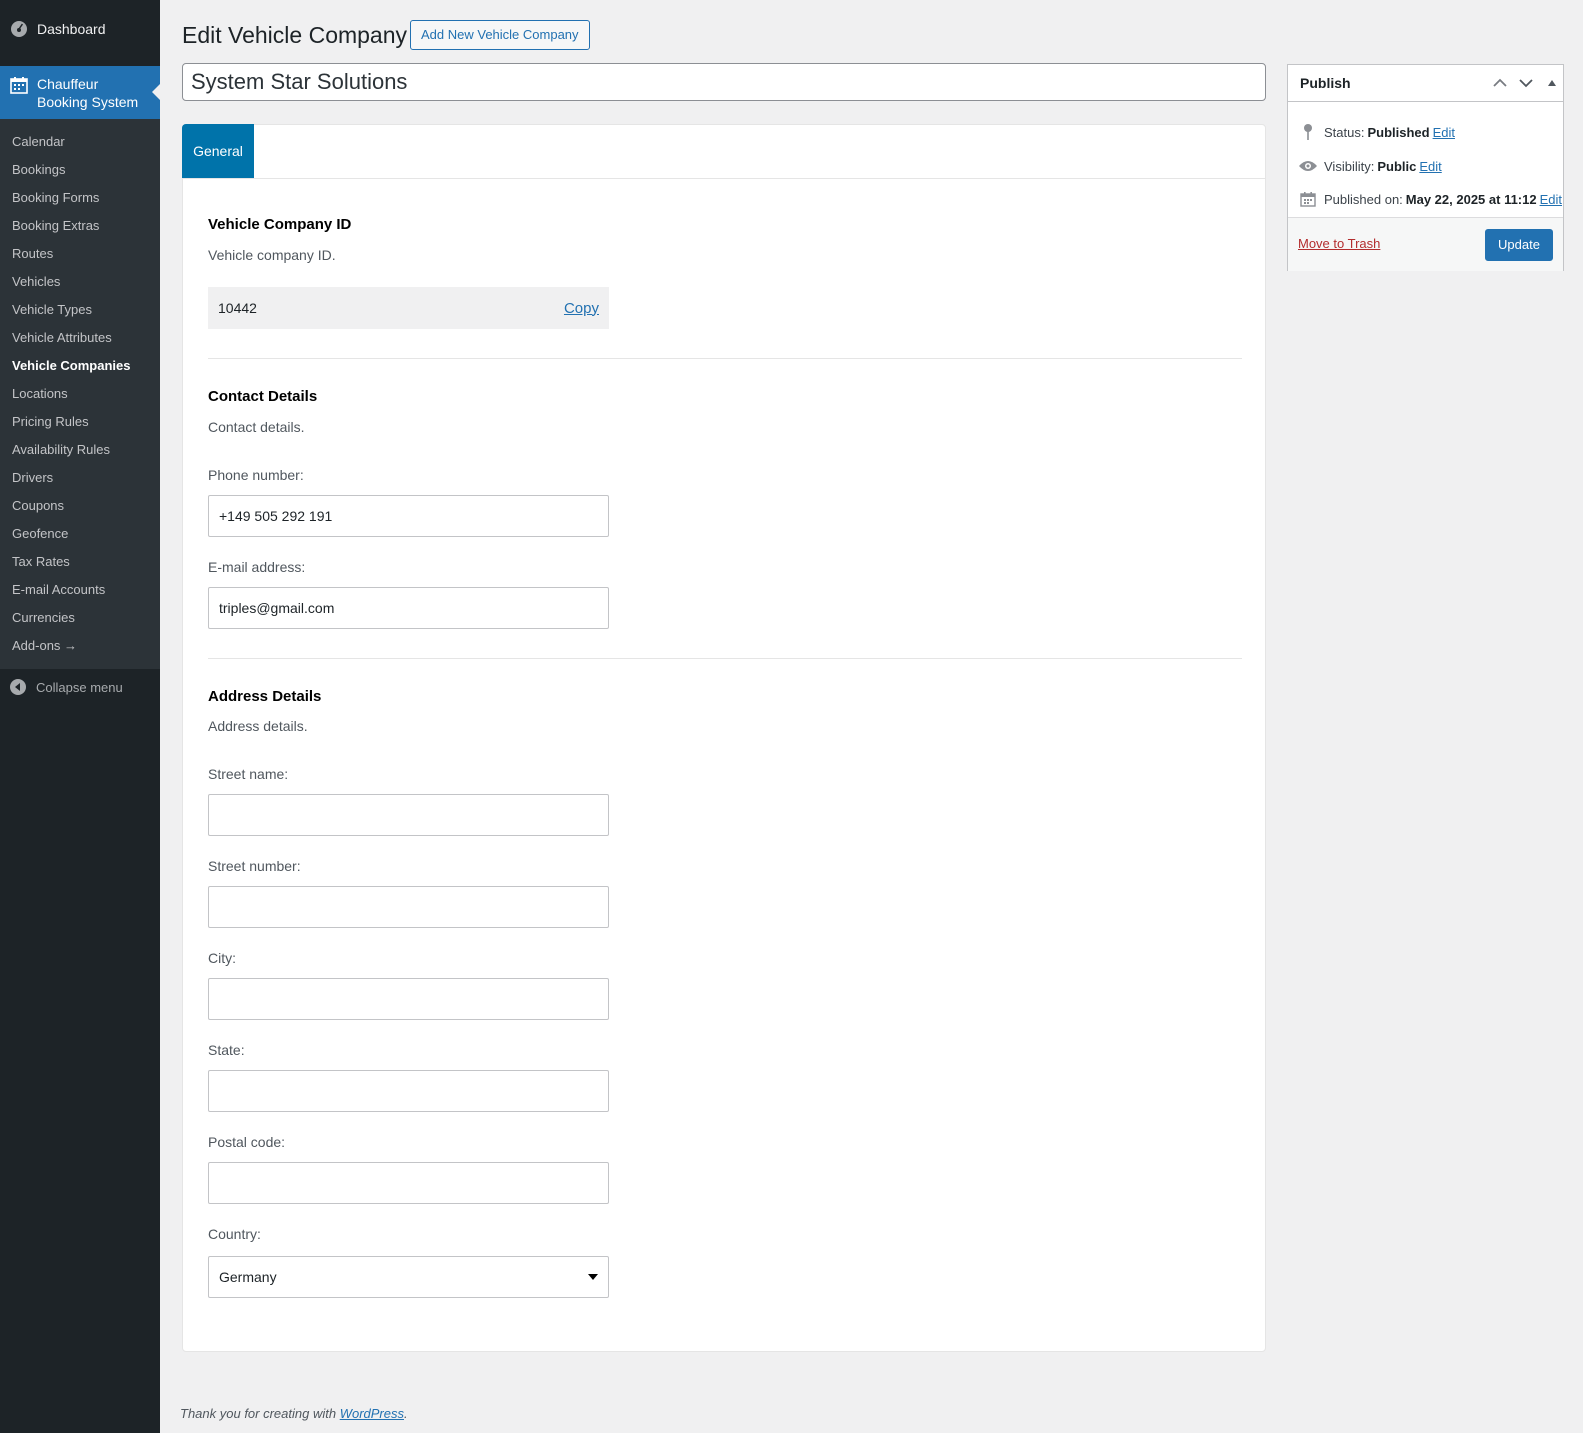 The image size is (1583, 1433). I want to click on city-label: City:, so click(222, 958).